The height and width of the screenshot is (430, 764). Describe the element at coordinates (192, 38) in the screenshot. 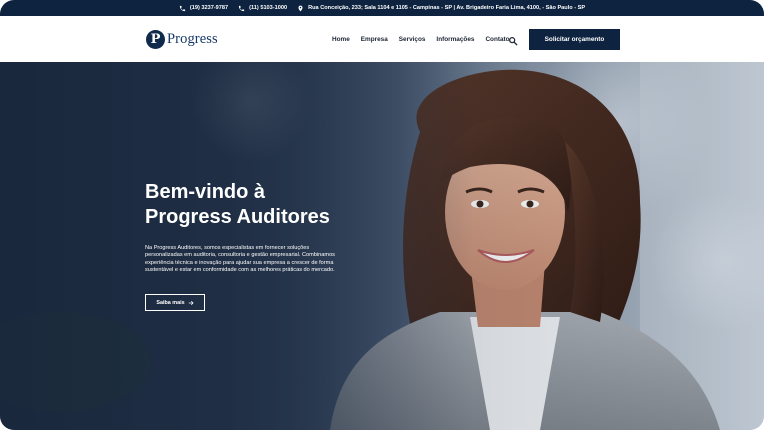

I see `logo-text: Progress` at that location.